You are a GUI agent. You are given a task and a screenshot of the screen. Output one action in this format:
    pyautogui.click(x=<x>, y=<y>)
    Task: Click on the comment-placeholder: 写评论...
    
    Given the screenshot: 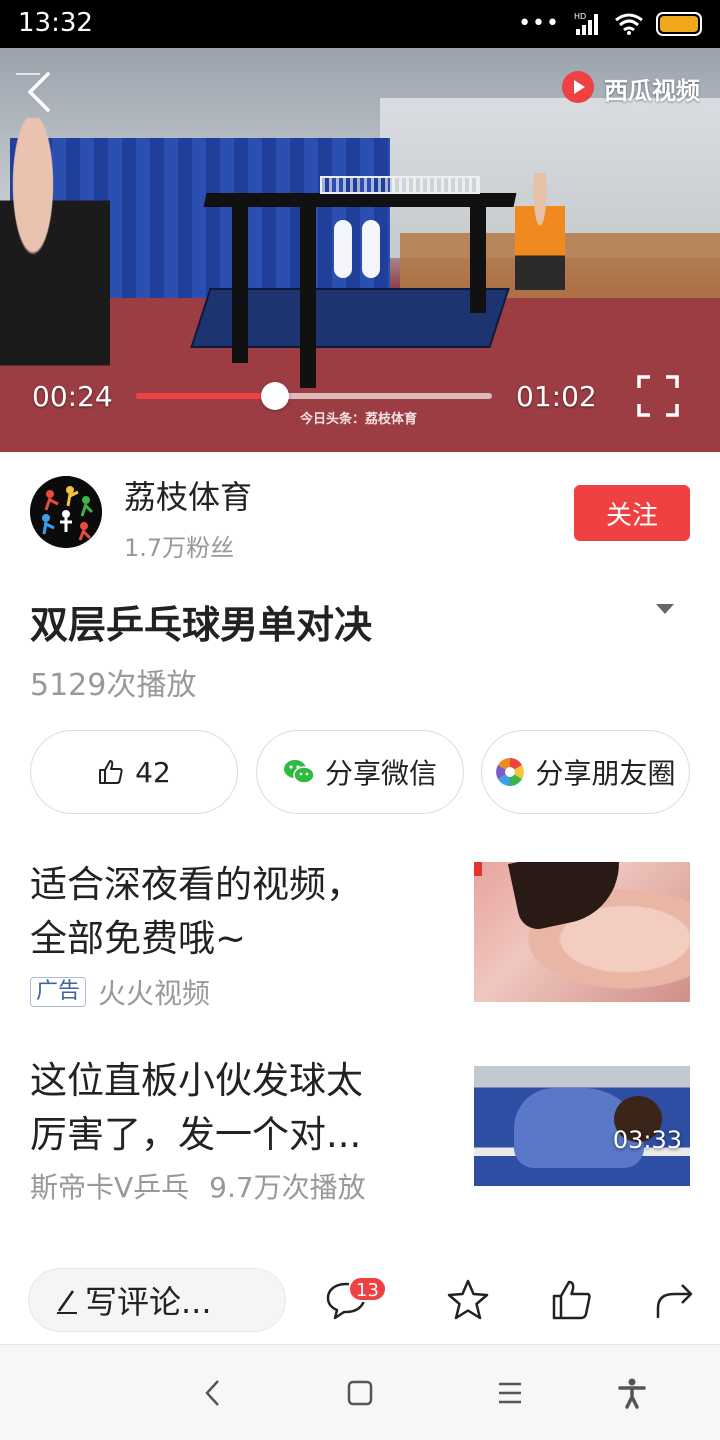 What is the action you would take?
    pyautogui.click(x=148, y=1302)
    